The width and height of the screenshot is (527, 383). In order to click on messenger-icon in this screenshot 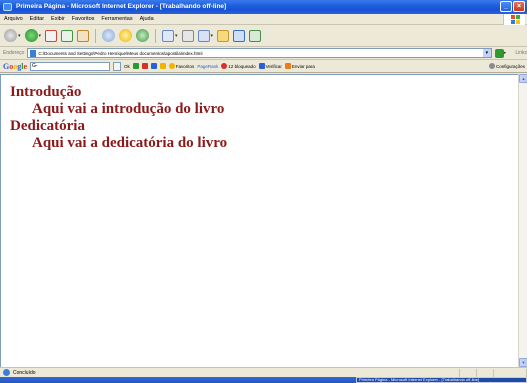, I will do `click(239, 35)`.